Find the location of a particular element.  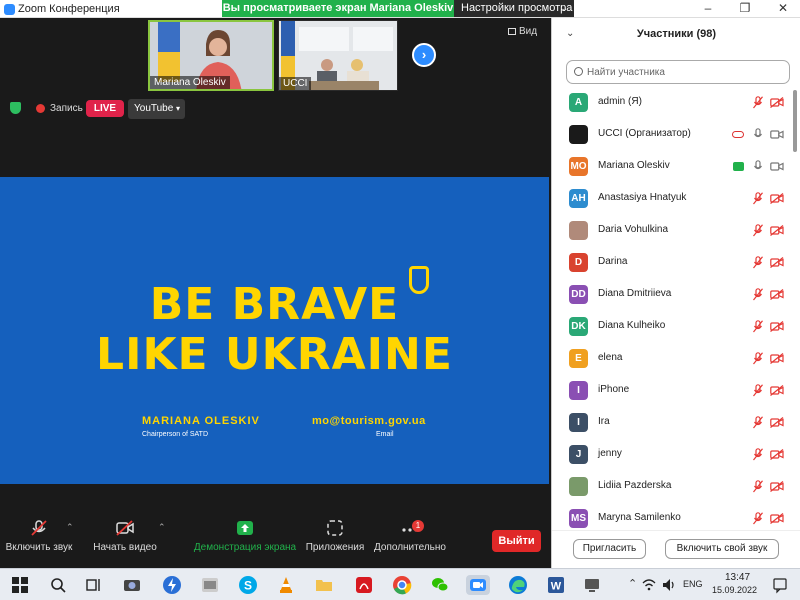

start-video-button: Начать видео is located at coordinates (125, 538).